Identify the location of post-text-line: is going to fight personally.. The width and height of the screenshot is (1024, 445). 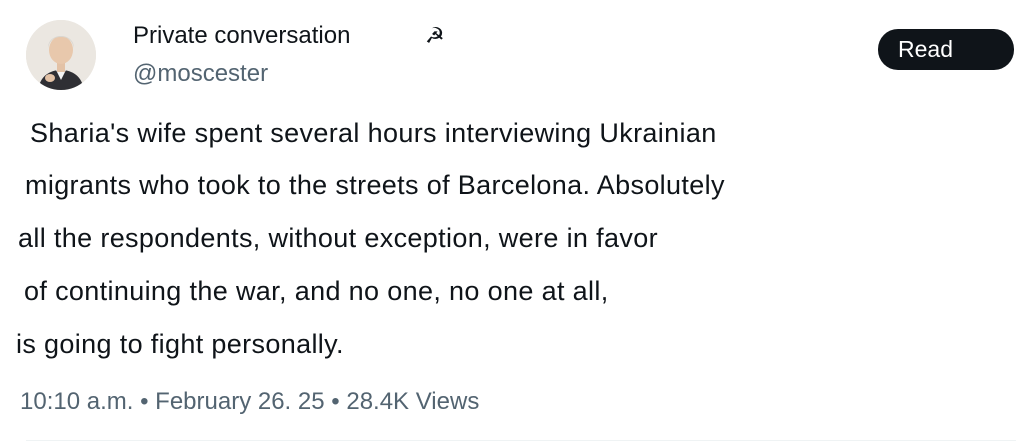
(180, 344).